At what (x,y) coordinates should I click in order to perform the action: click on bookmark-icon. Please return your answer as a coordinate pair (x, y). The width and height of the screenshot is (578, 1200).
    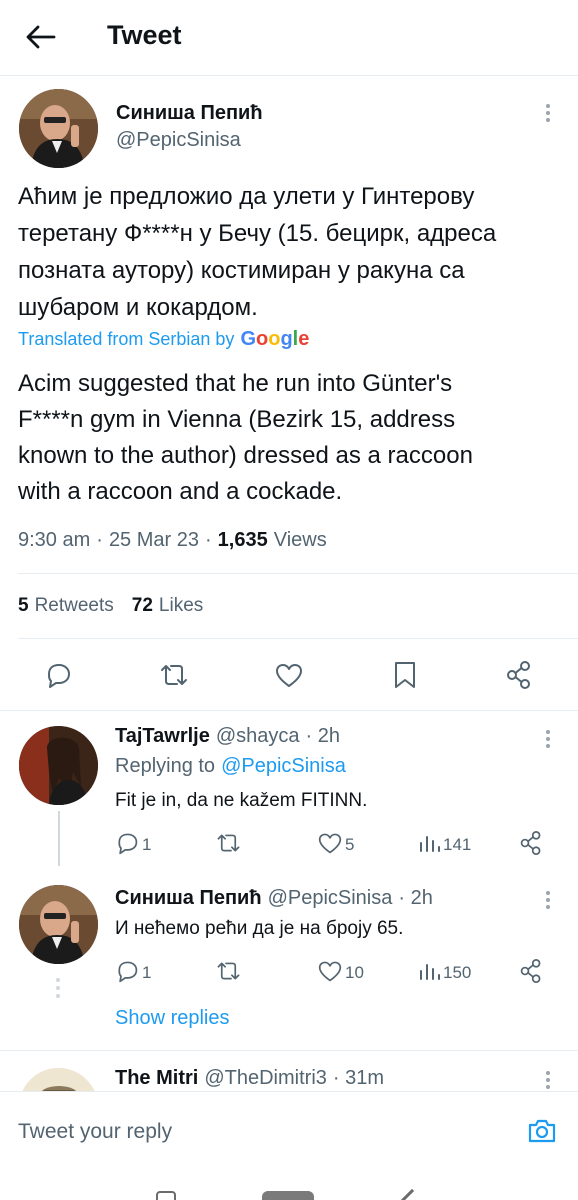
    Looking at the image, I should click on (405, 675).